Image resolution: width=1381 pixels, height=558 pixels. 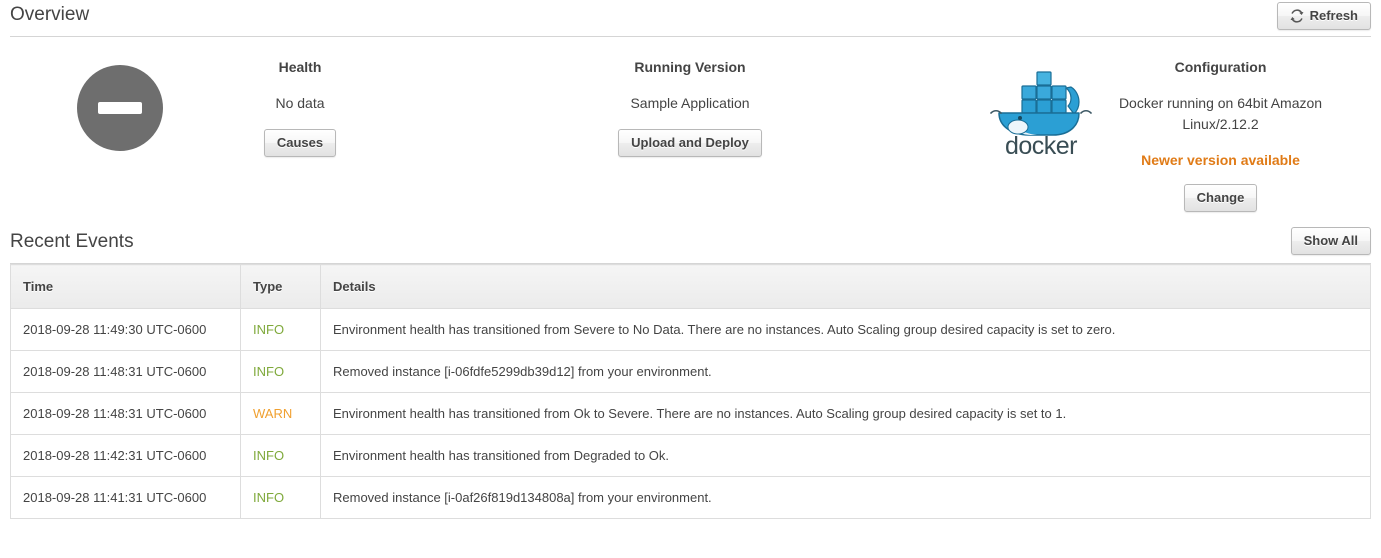 What do you see at coordinates (1220, 67) in the screenshot?
I see `configuration-heading: Configuration` at bounding box center [1220, 67].